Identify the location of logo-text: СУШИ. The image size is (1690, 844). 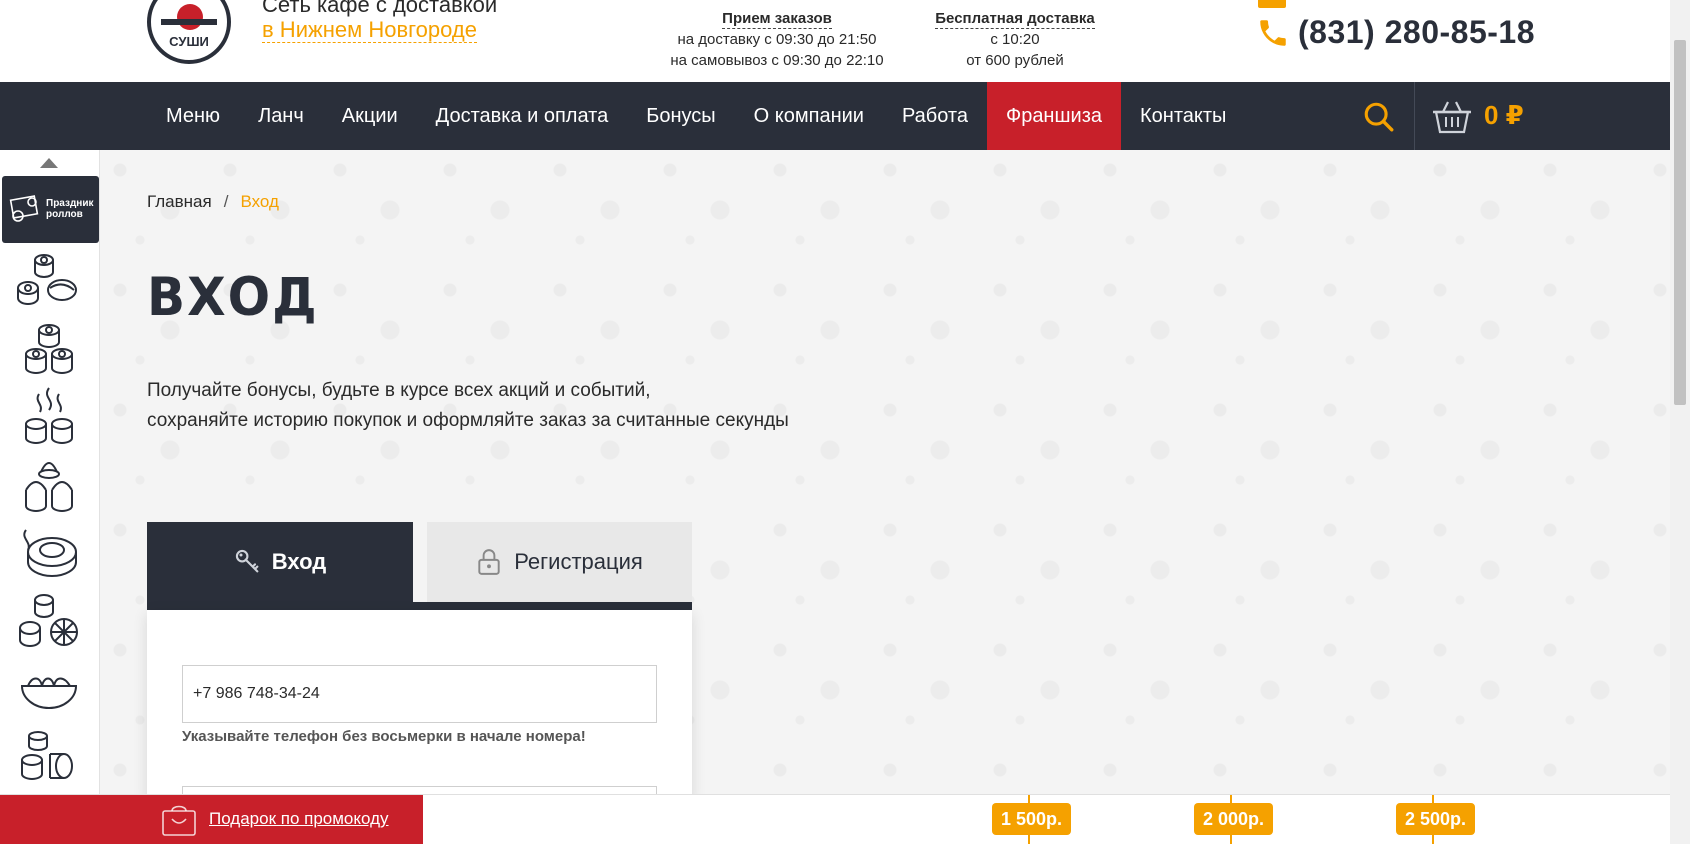
(189, 41).